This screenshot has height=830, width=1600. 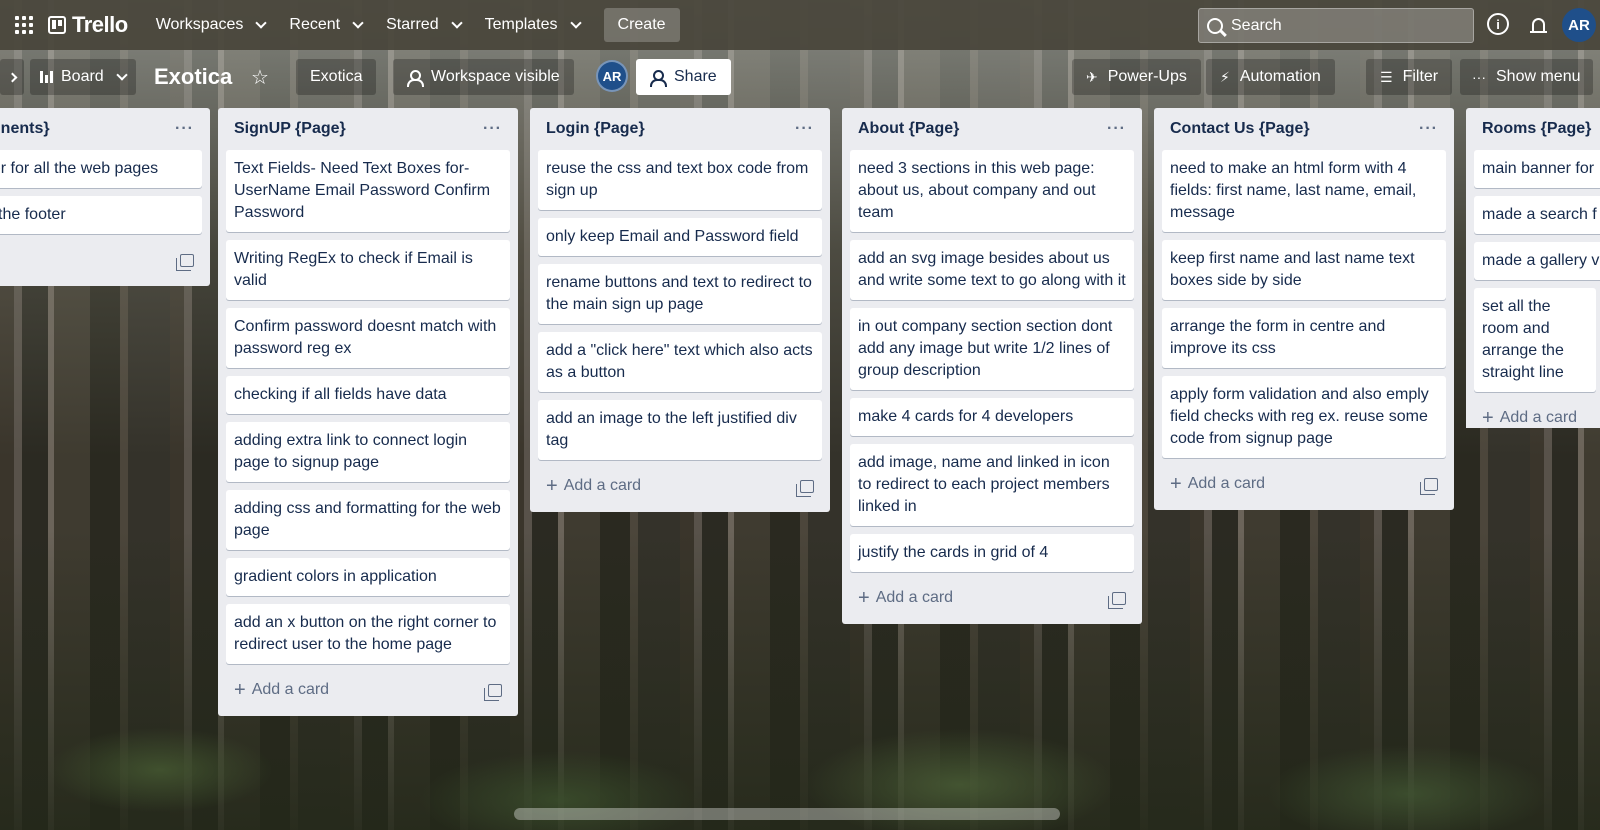 What do you see at coordinates (683, 77) in the screenshot?
I see `share-button: Share` at bounding box center [683, 77].